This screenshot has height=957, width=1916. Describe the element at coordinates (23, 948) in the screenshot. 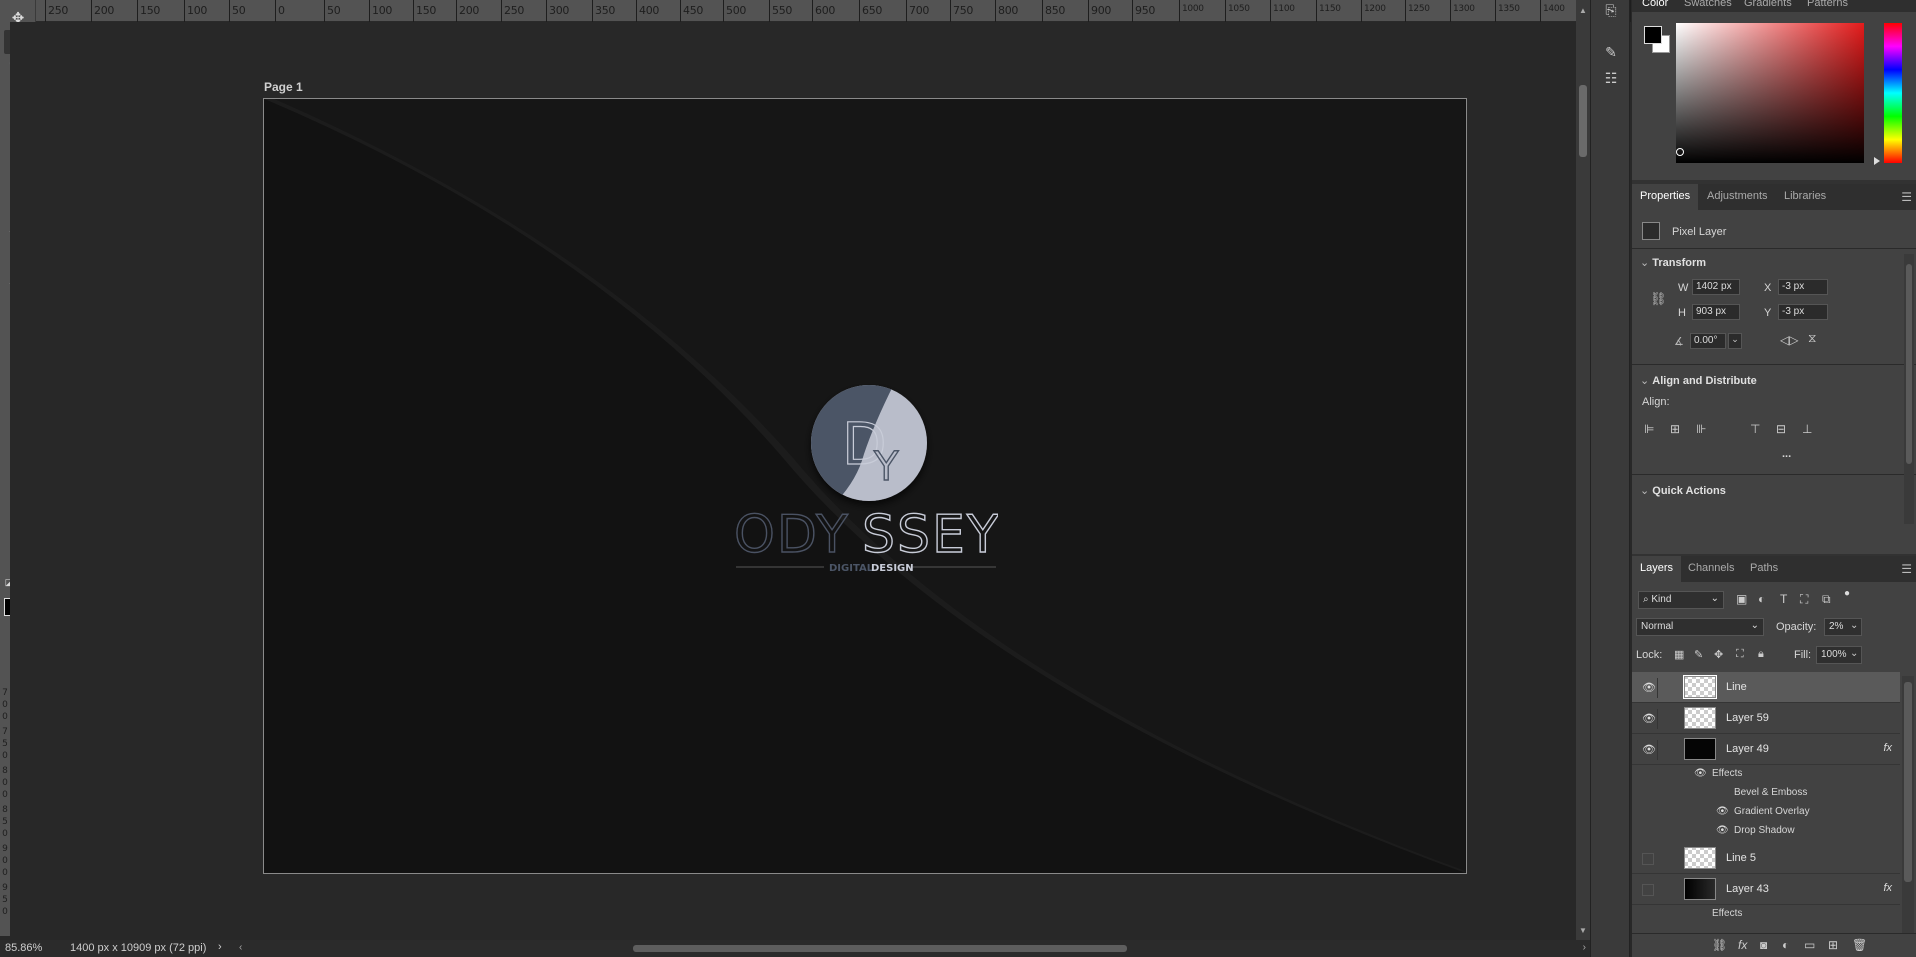

I see `zoom-level: 85.86%` at that location.